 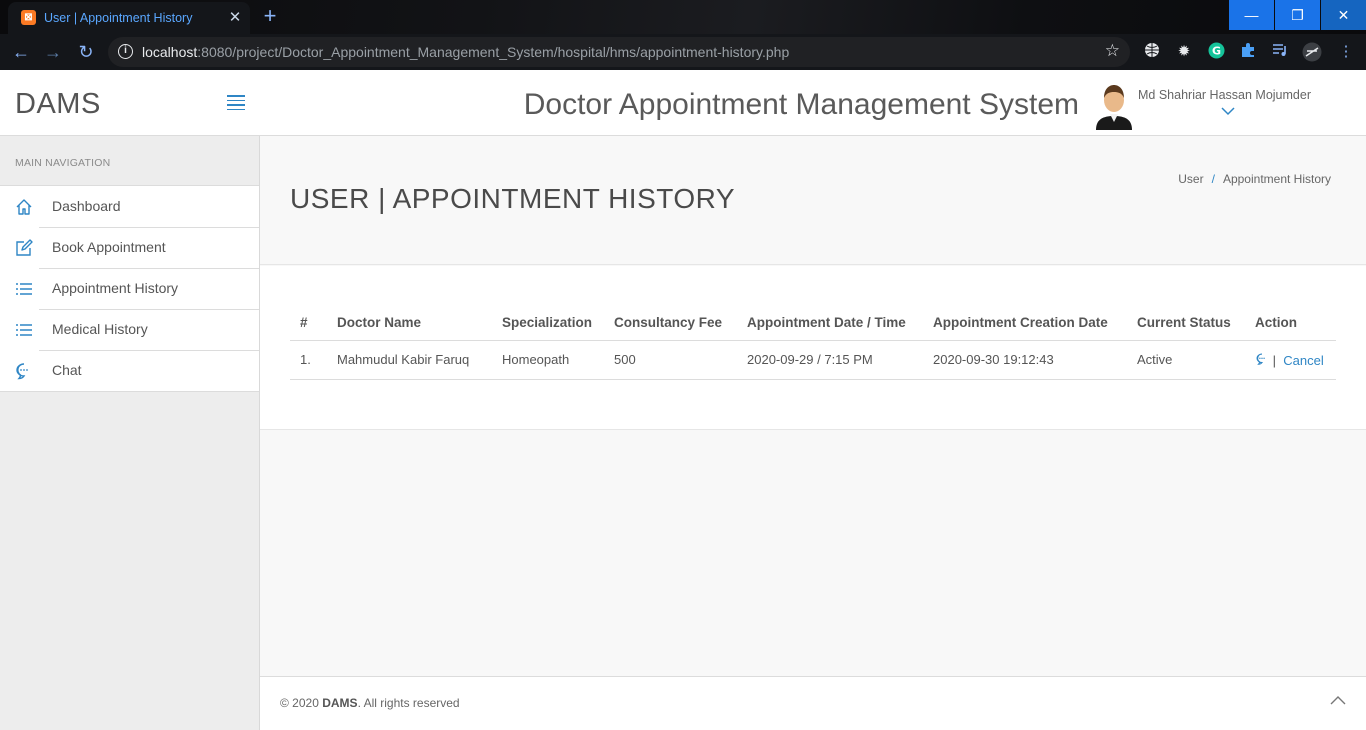 I want to click on edit-icon, so click(x=24, y=248).